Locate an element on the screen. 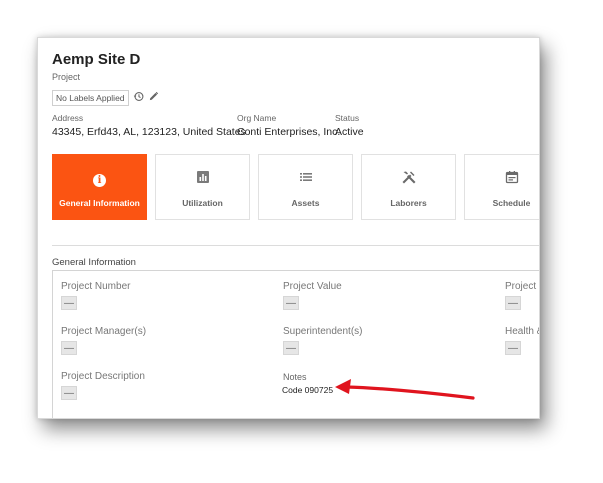 Image resolution: width=603 pixels, height=483 pixels. superintendents-label: Superintendent(s) is located at coordinates (323, 331).